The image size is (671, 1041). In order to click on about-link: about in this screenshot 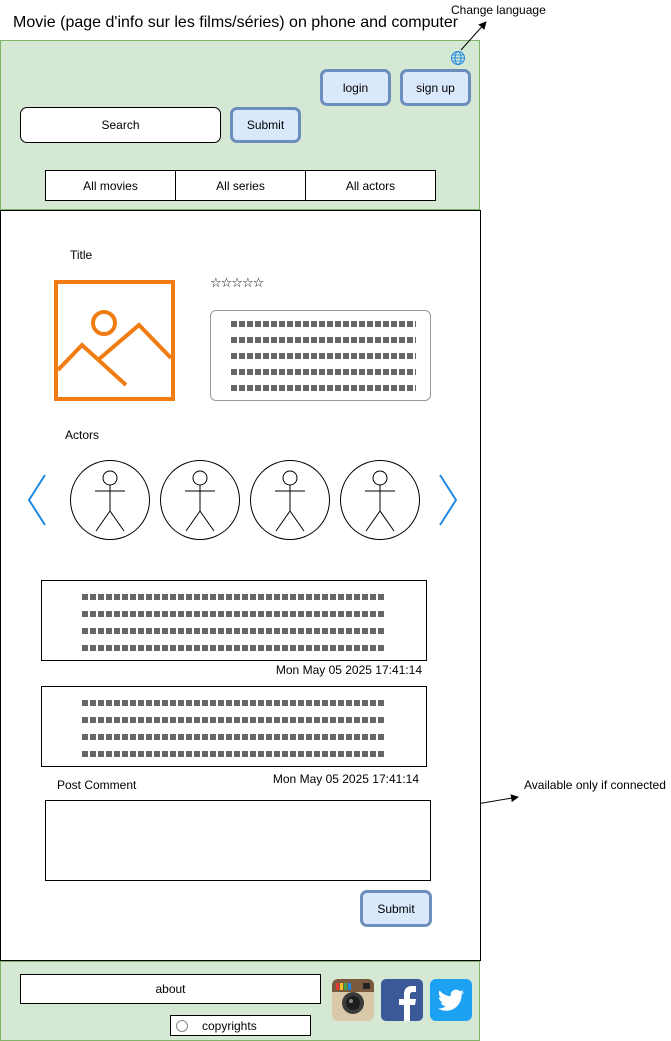, I will do `click(170, 989)`.